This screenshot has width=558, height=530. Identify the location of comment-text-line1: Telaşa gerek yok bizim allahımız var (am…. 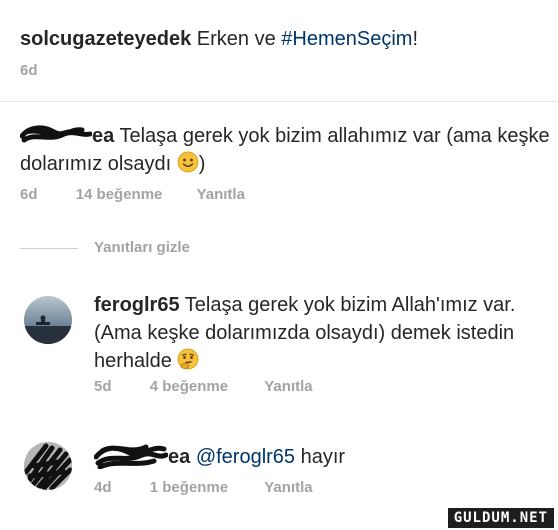
(334, 136).